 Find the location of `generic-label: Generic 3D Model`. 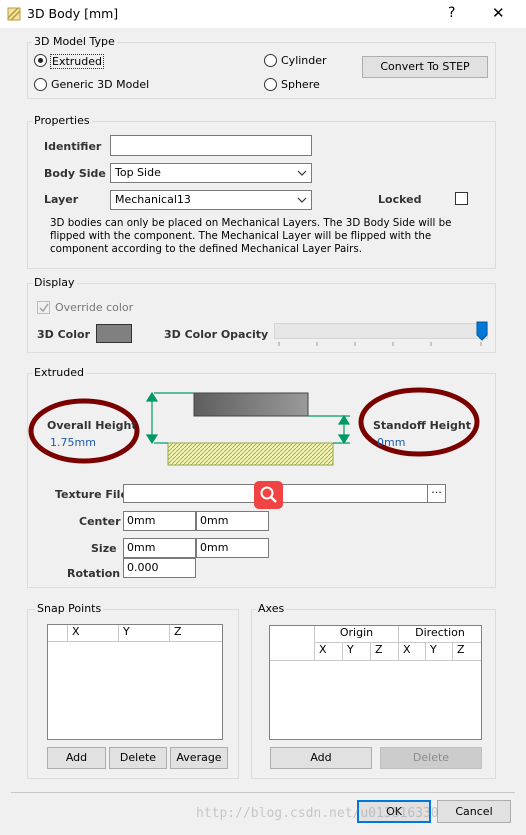

generic-label: Generic 3D Model is located at coordinates (100, 84).